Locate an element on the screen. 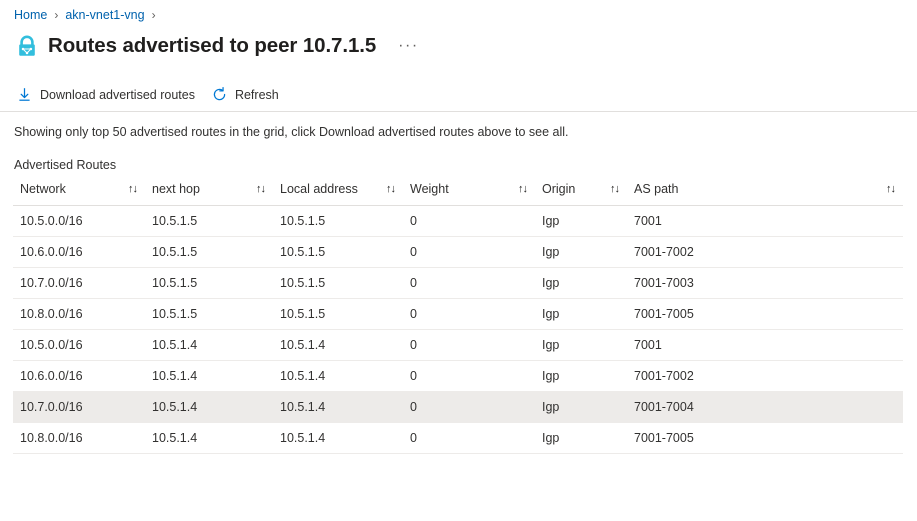  refresh-icon is located at coordinates (219, 94).